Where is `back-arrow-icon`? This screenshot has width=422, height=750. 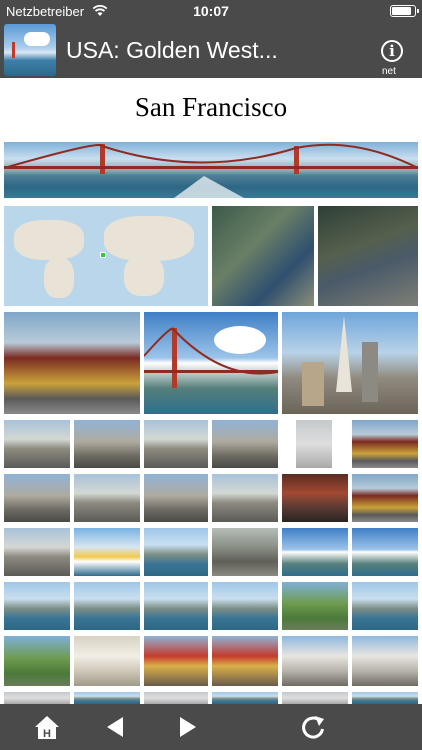 back-arrow-icon is located at coordinates (115, 727).